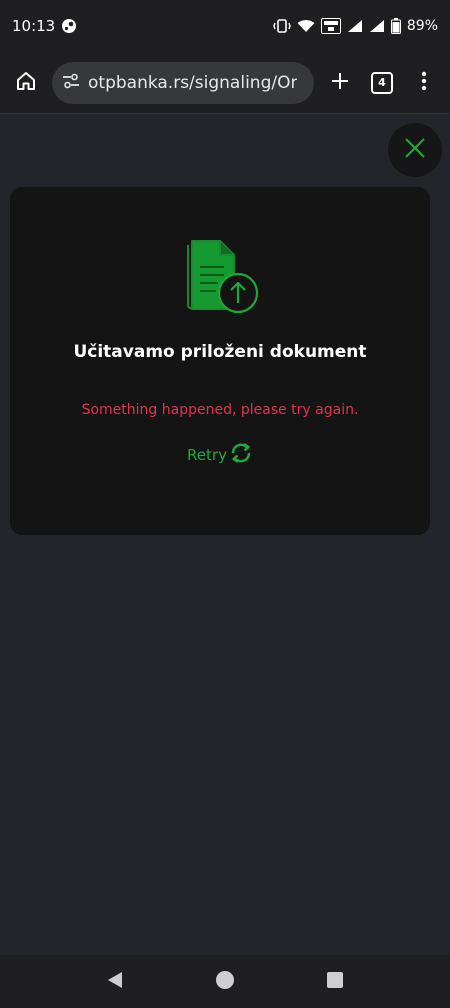 This screenshot has width=450, height=1008. I want to click on recents-button, so click(335, 982).